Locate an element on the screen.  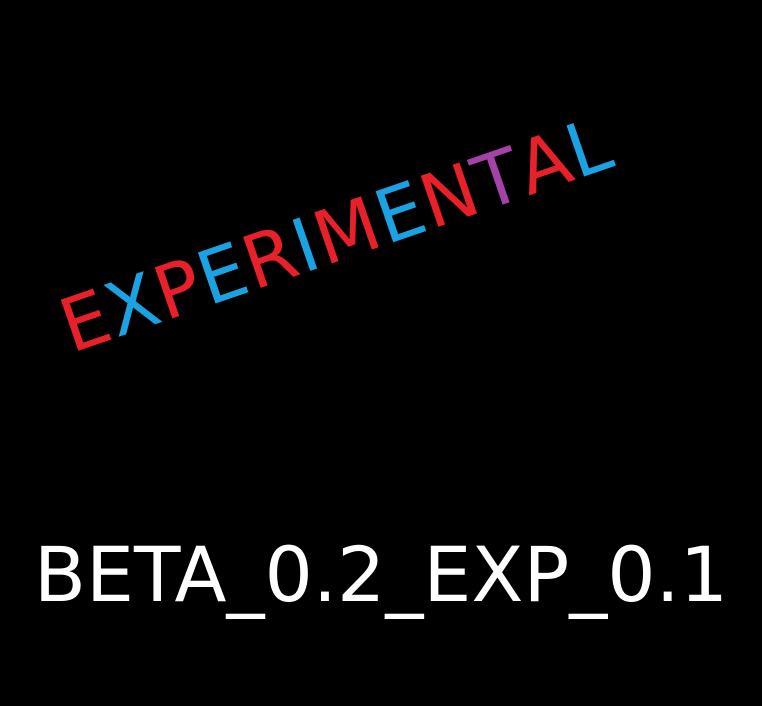
version-label: BETA_0.2_EXP_0.1 is located at coordinates (381, 574).